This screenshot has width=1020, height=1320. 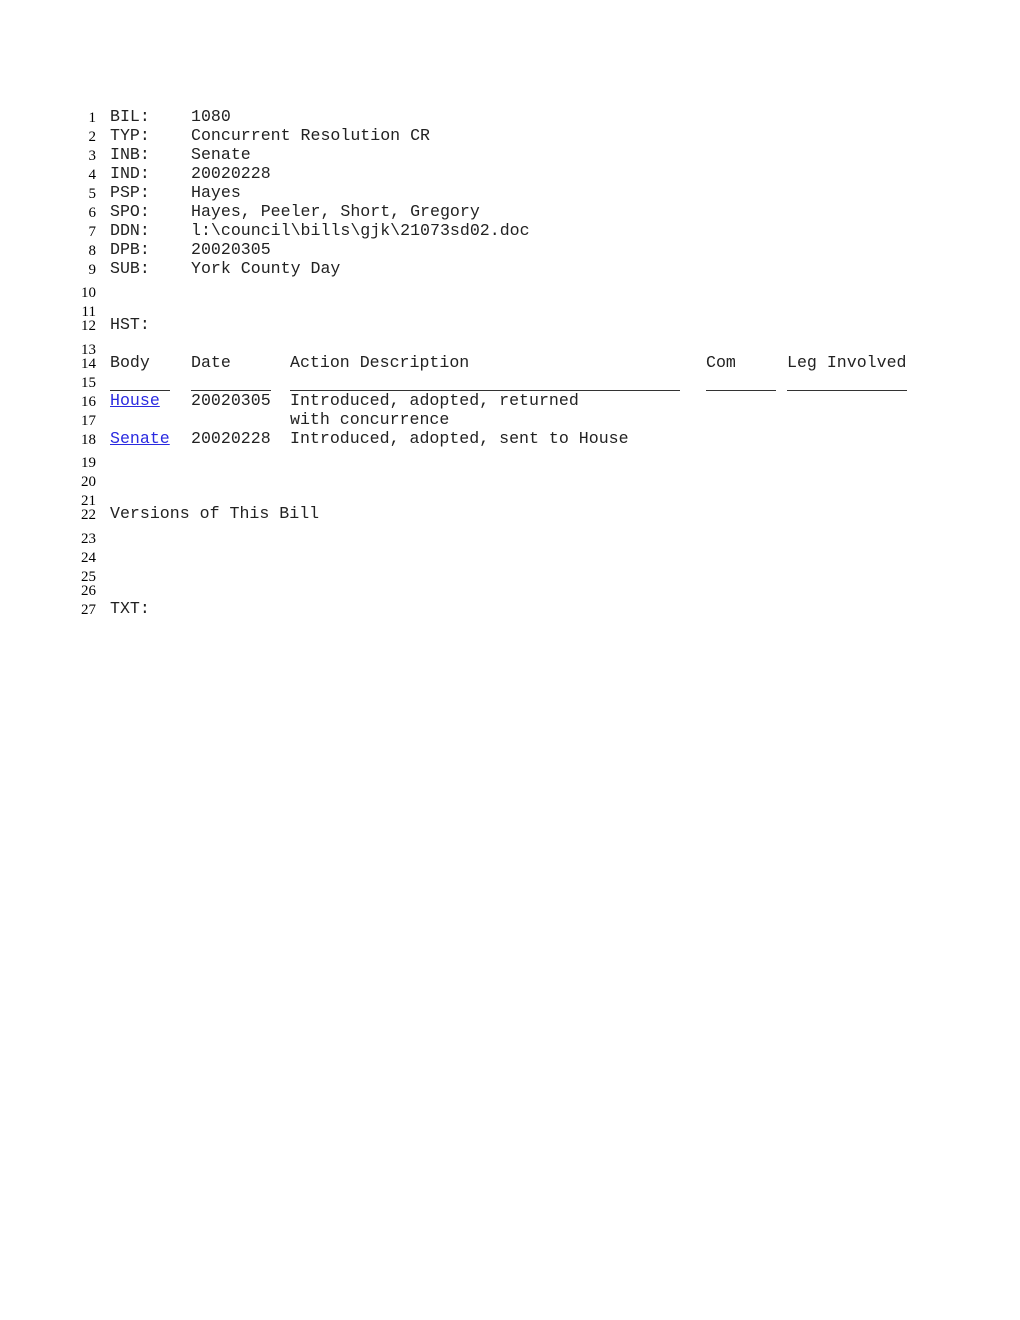 I want to click on header-date: Date, so click(x=211, y=362).